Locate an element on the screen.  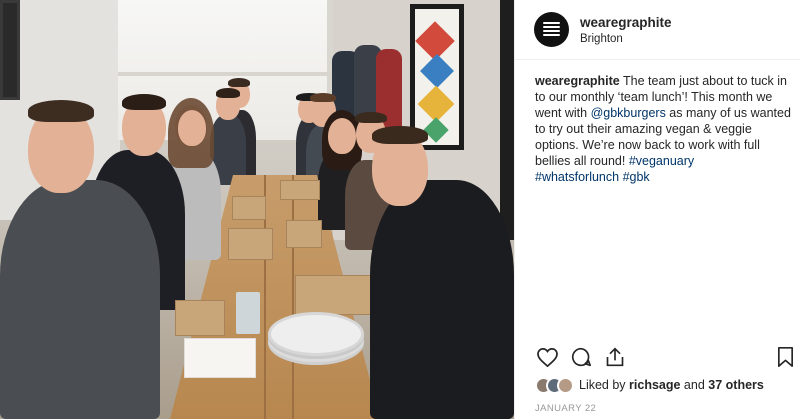
napkin-stack is located at coordinates (220, 358).